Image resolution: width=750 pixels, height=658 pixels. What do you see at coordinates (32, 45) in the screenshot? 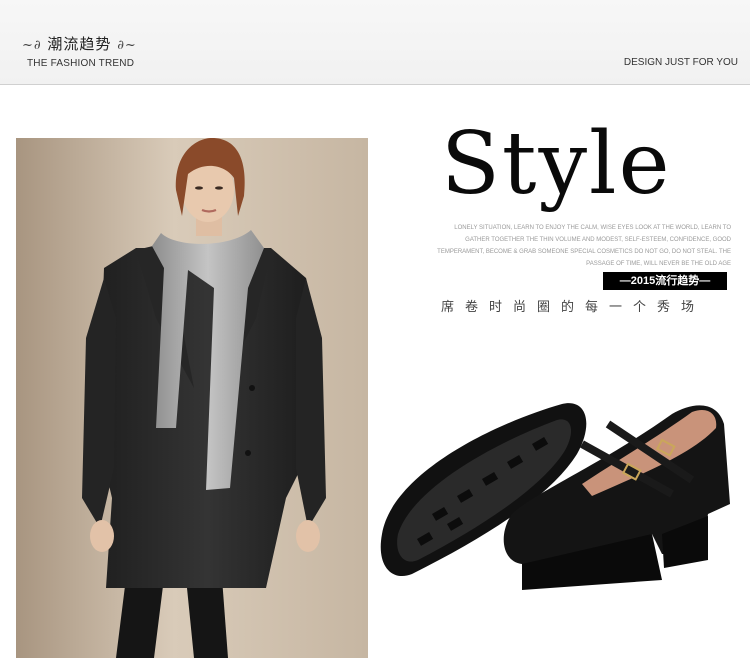
I see `left-ornament-icon: ~∂` at bounding box center [32, 45].